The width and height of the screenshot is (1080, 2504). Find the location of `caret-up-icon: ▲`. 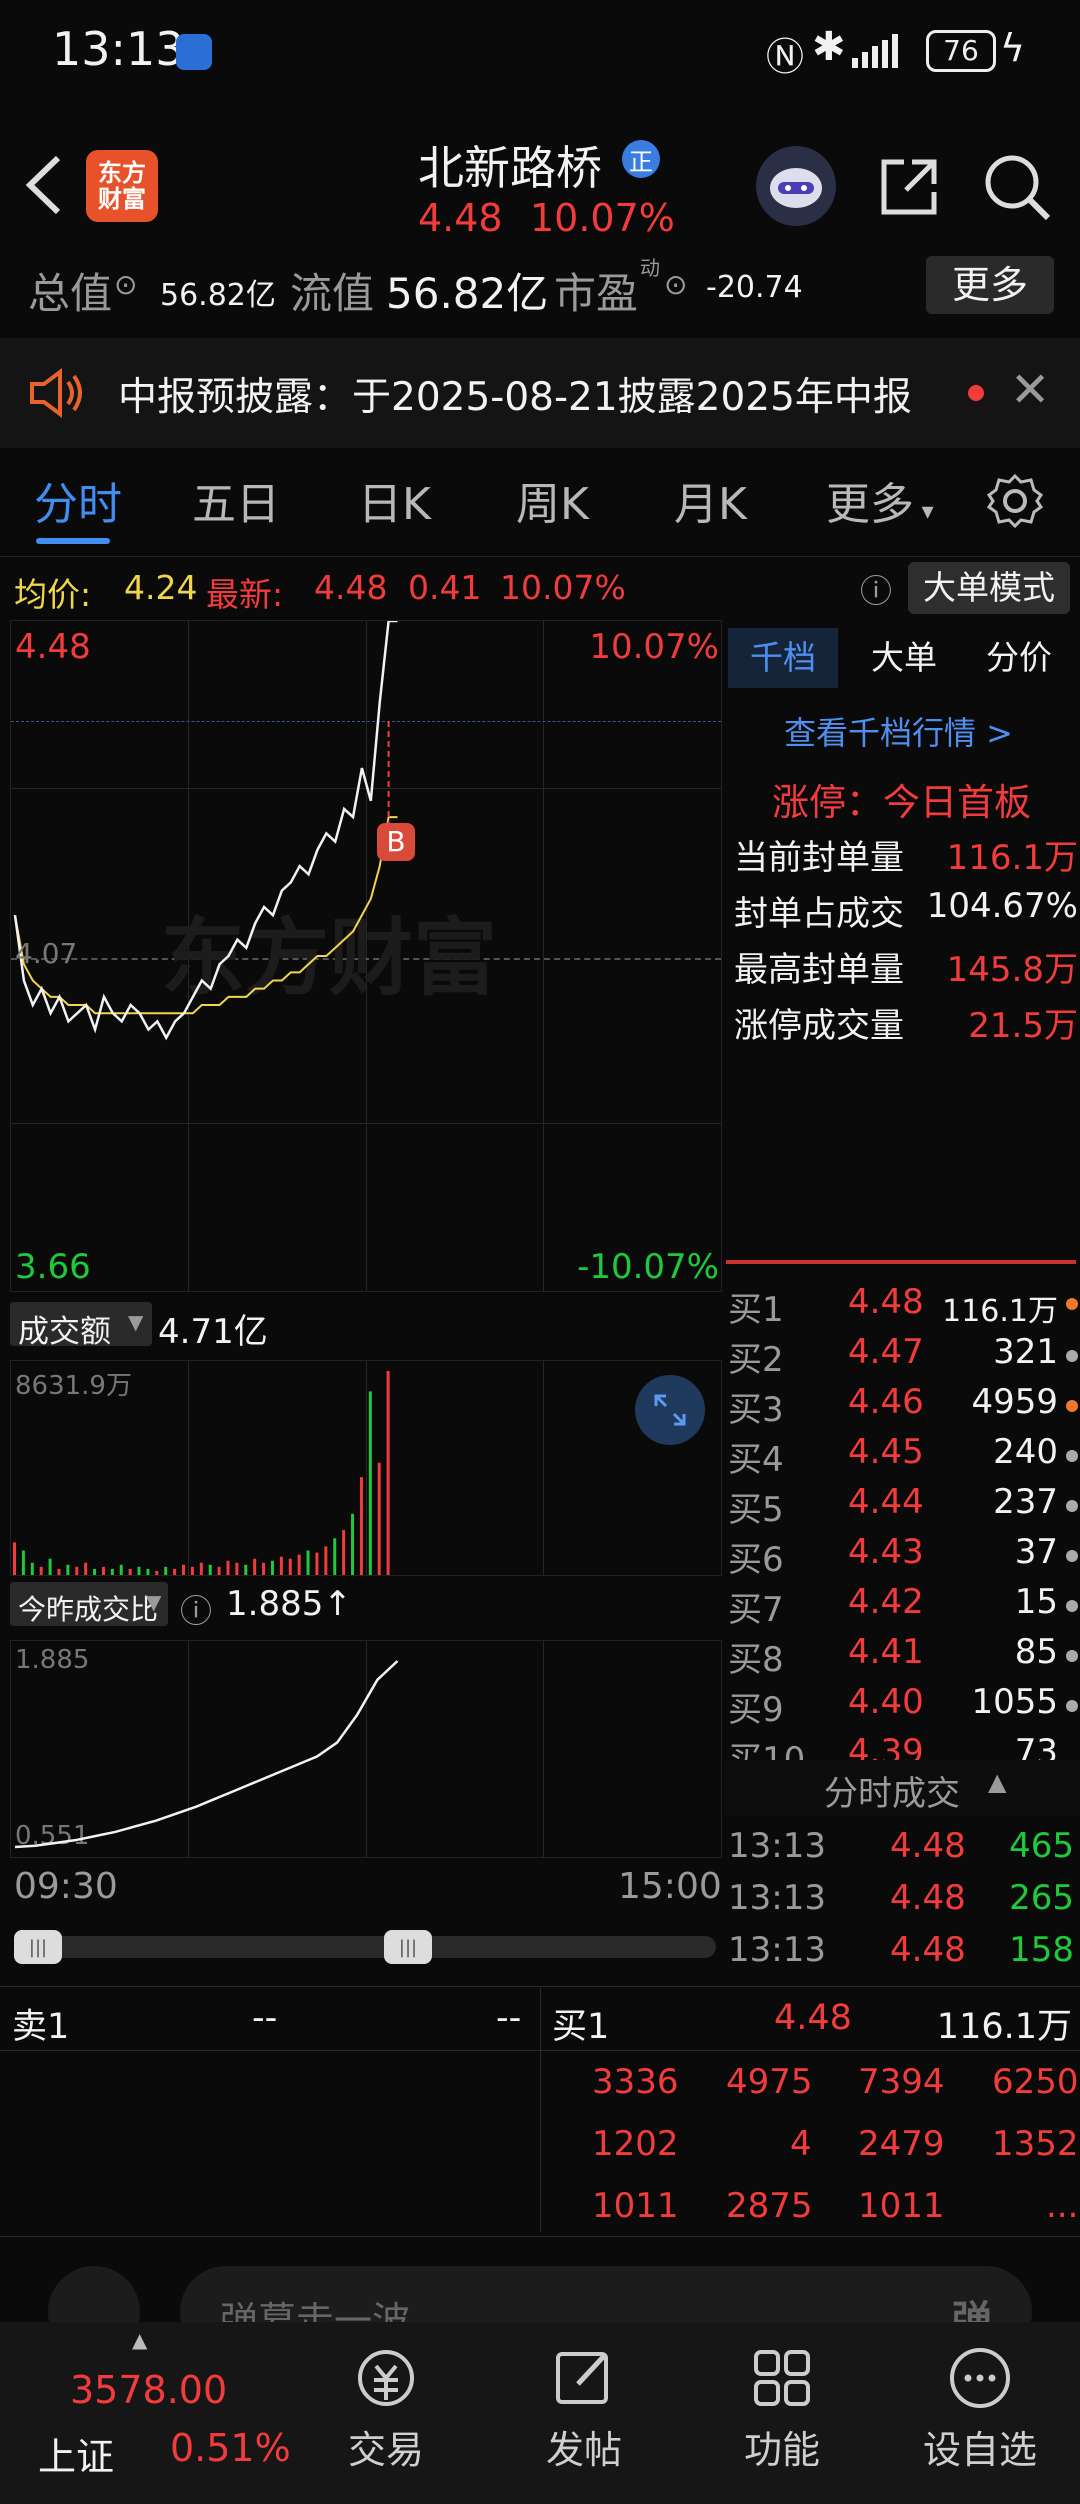

caret-up-icon: ▲ is located at coordinates (997, 1782).